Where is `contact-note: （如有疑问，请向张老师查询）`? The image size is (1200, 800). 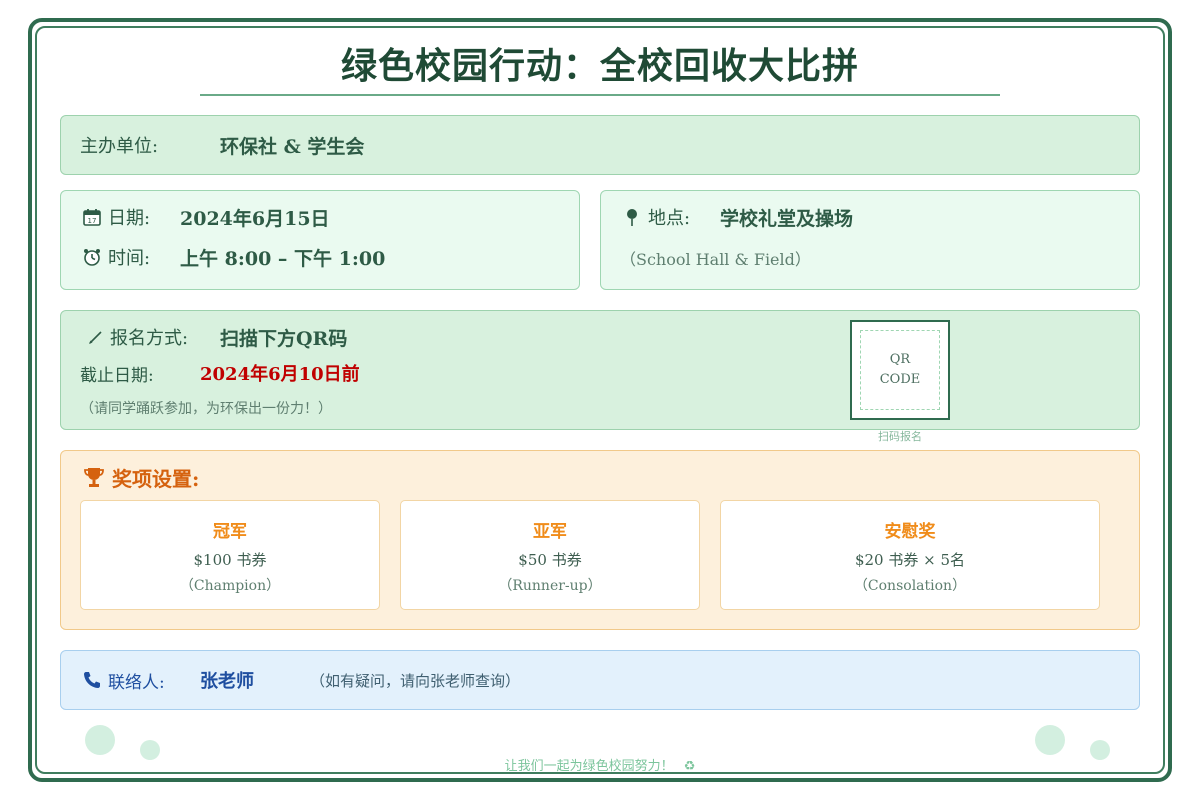 contact-note: （如有疑问，请向张老师查询） is located at coordinates (415, 680).